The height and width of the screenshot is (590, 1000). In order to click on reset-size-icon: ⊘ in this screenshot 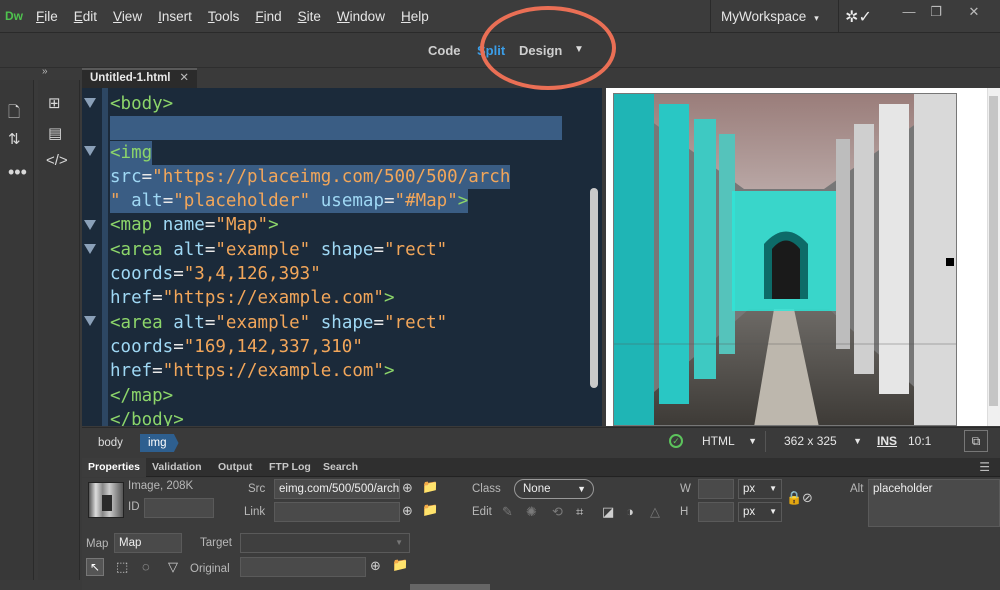, I will do `click(807, 498)`.